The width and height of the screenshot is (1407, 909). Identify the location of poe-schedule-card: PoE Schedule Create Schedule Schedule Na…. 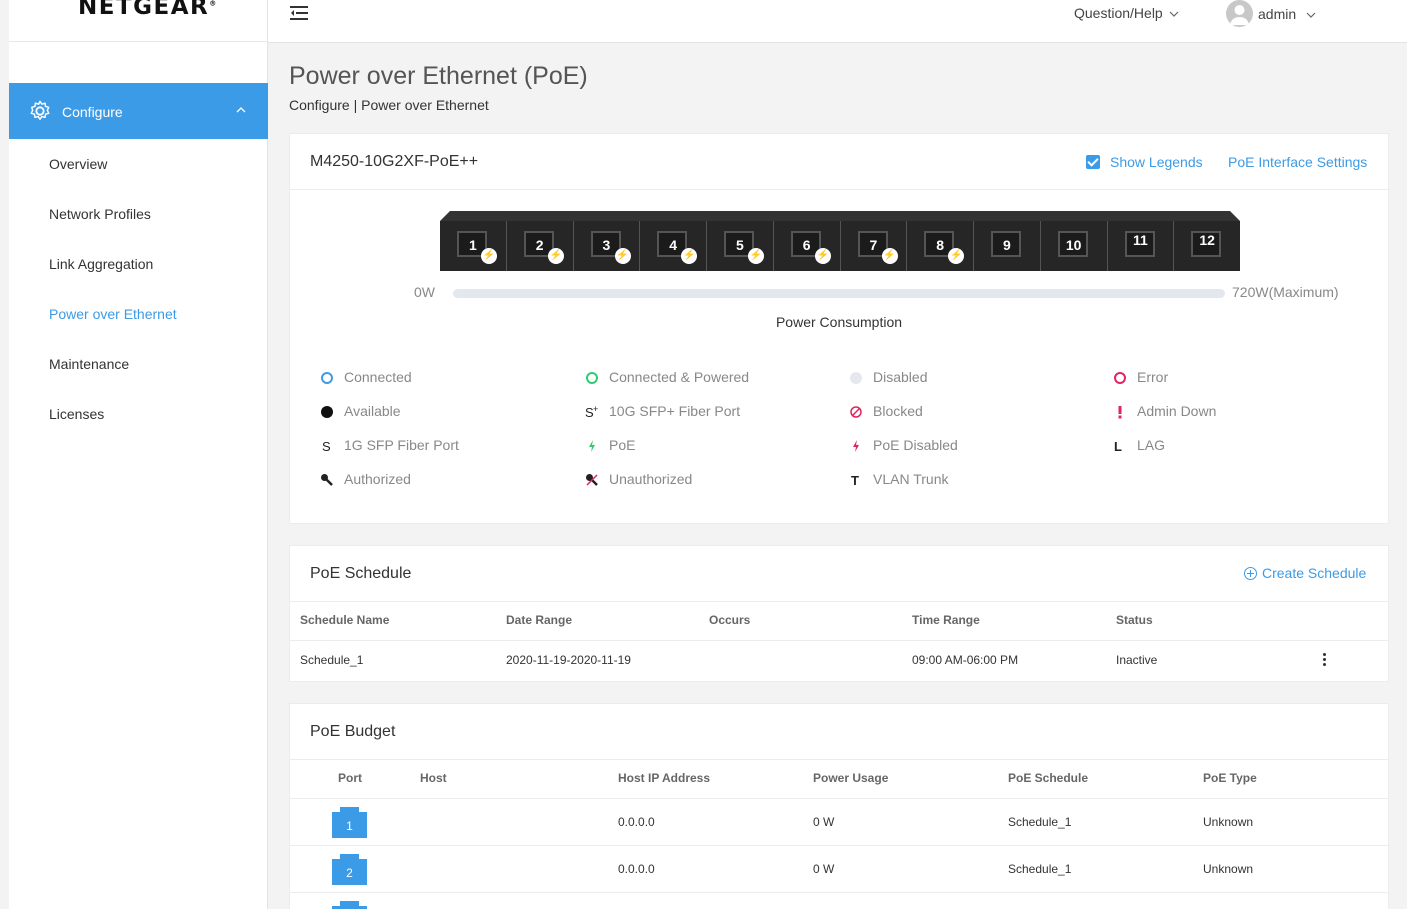
(839, 613).